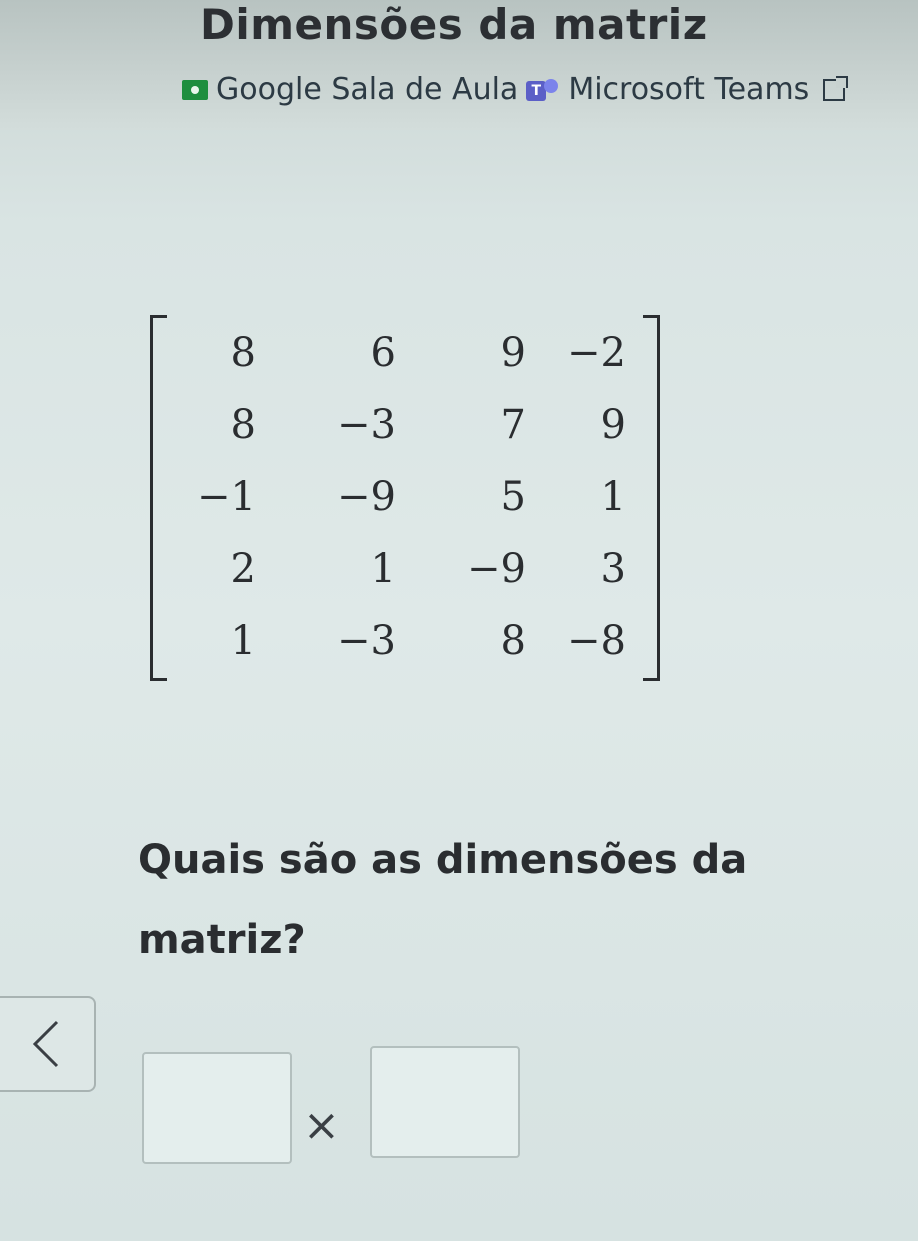  I want to click on microsoft-teams-icon: T, so click(543, 90).